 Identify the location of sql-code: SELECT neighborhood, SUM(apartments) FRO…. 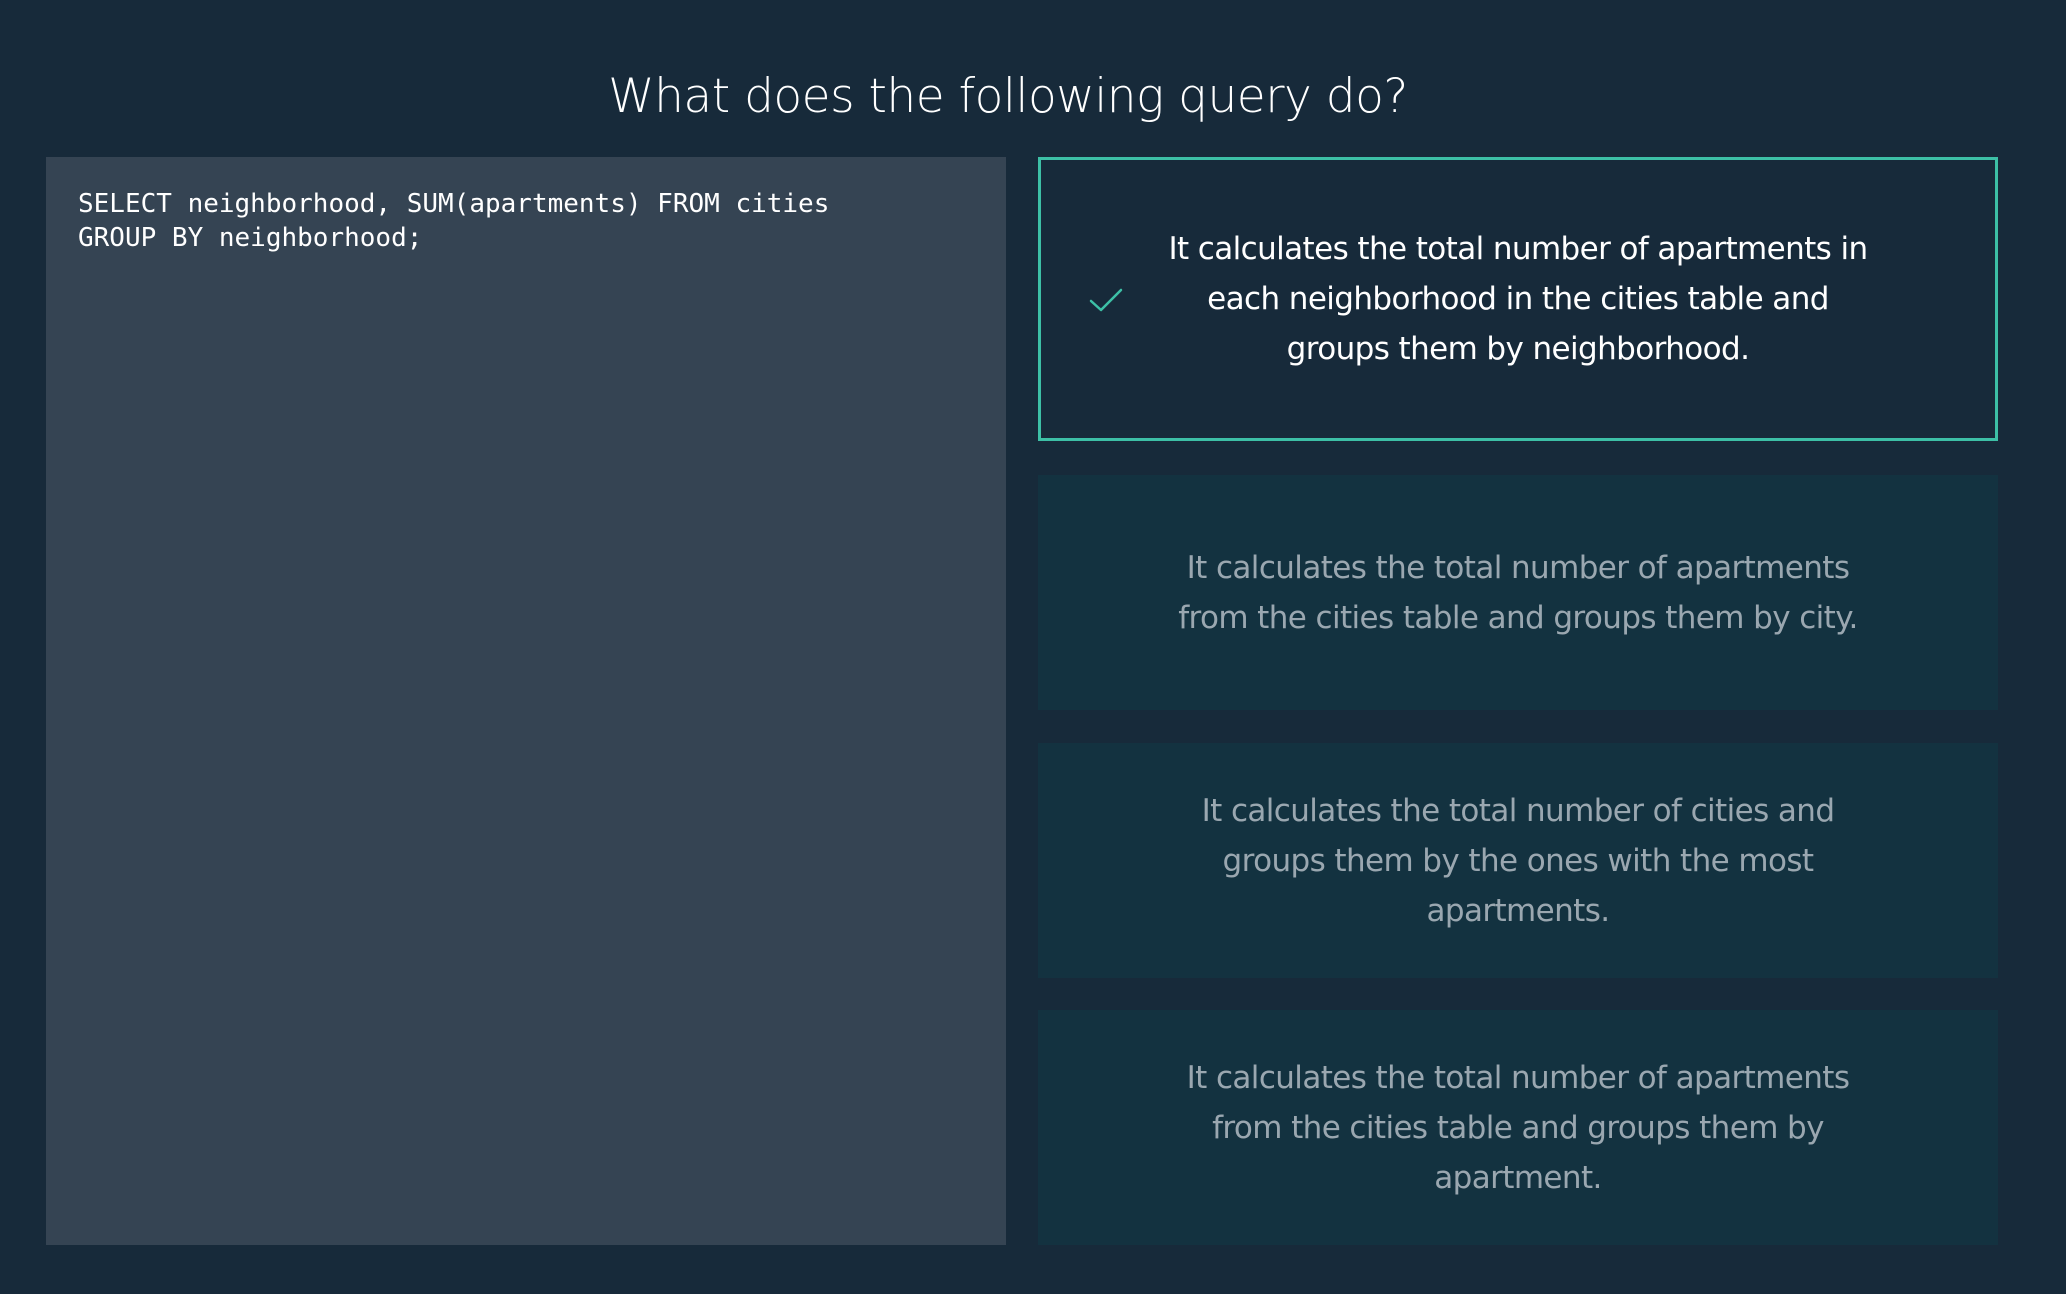
(454, 221).